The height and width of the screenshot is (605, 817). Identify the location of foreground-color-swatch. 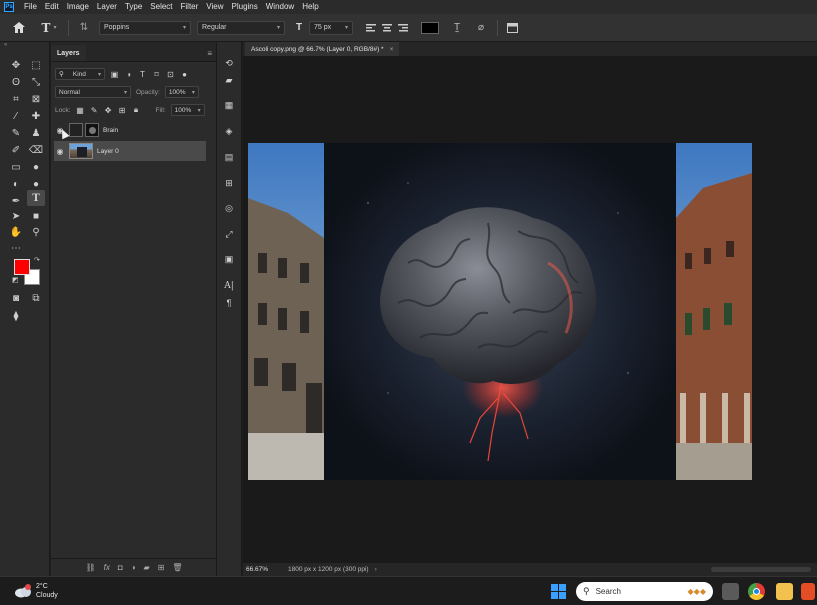
(22, 267).